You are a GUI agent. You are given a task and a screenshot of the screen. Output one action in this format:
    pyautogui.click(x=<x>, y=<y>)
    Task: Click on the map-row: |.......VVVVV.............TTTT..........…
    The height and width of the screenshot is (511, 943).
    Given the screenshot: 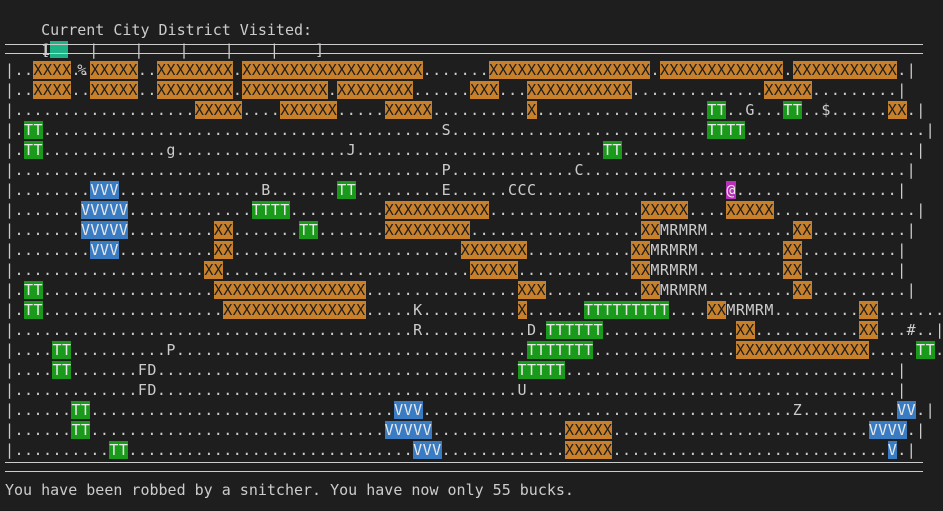 What is the action you would take?
    pyautogui.click(x=474, y=210)
    